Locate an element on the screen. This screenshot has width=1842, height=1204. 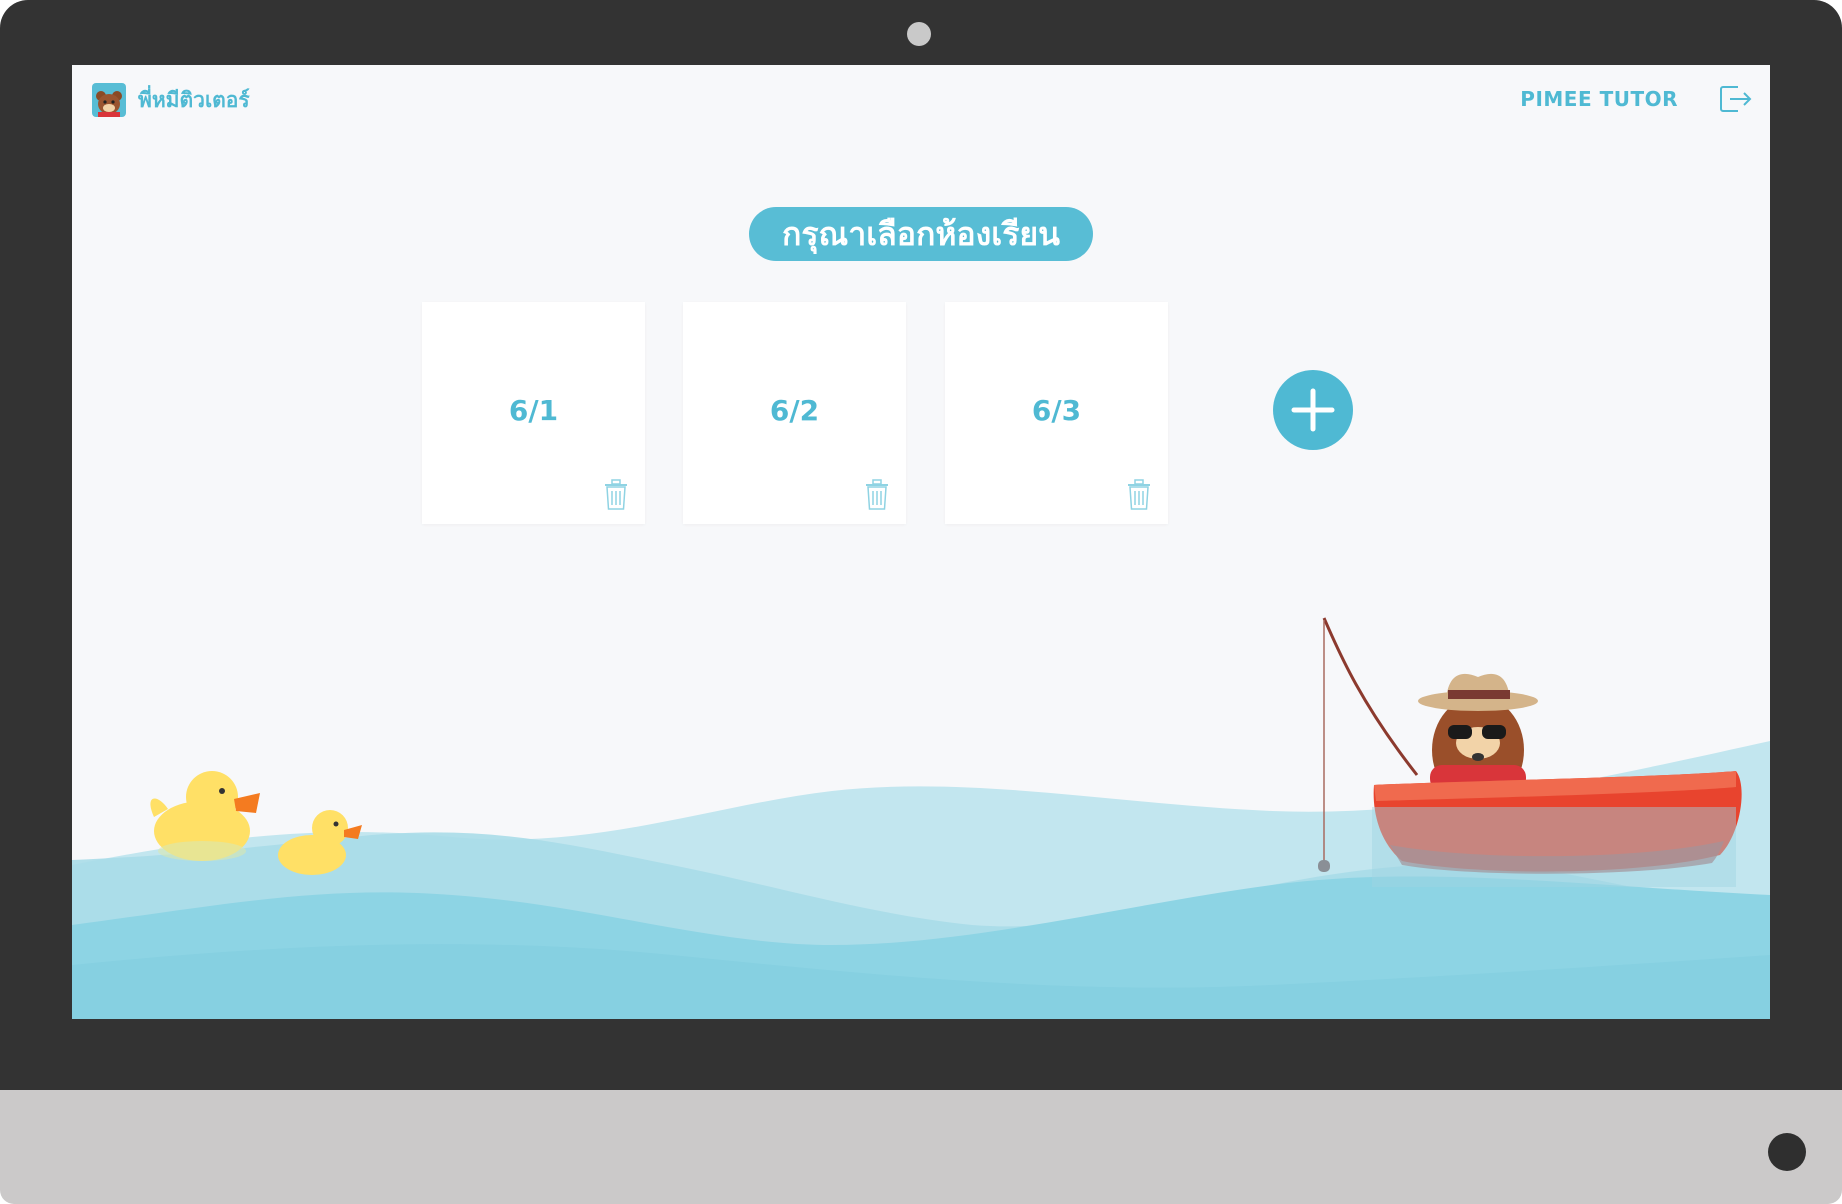
monitor-chin is located at coordinates (921, 1147).